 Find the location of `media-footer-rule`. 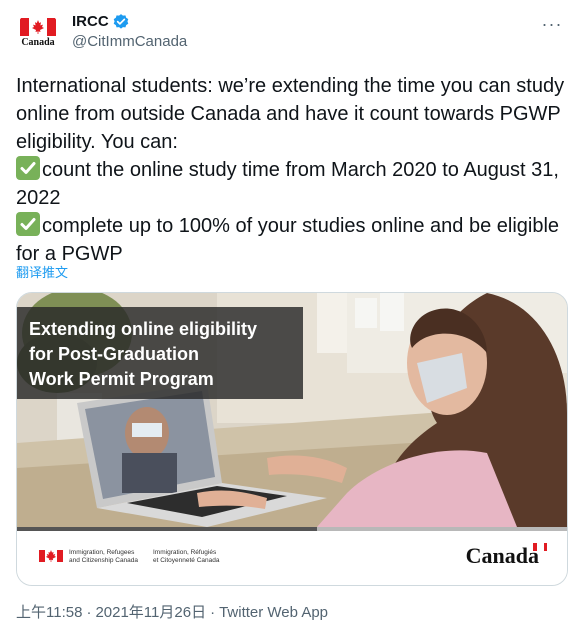

media-footer-rule is located at coordinates (292, 529).